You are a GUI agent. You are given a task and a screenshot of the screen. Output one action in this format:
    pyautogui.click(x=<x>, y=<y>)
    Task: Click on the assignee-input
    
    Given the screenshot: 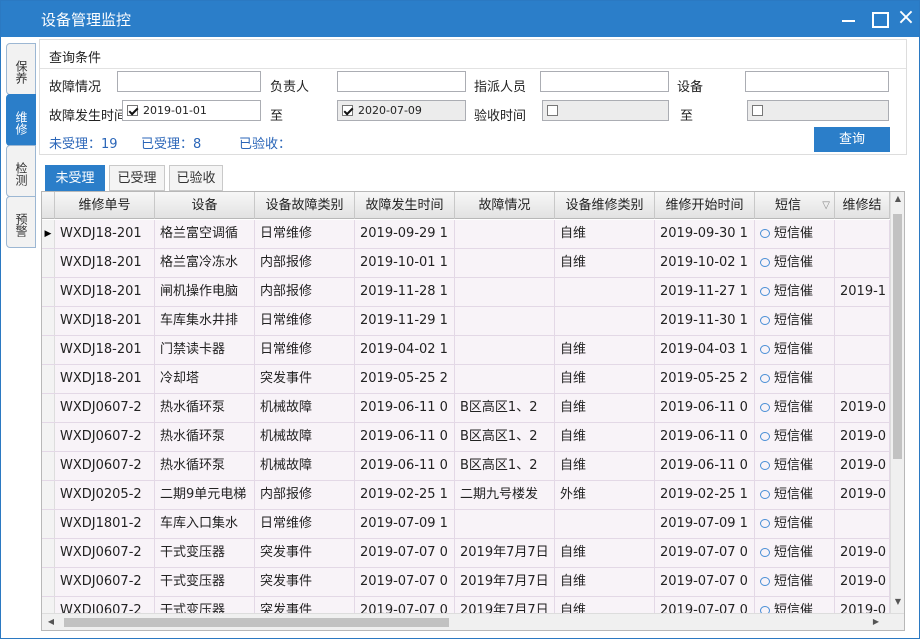 What is the action you would take?
    pyautogui.click(x=604, y=81)
    